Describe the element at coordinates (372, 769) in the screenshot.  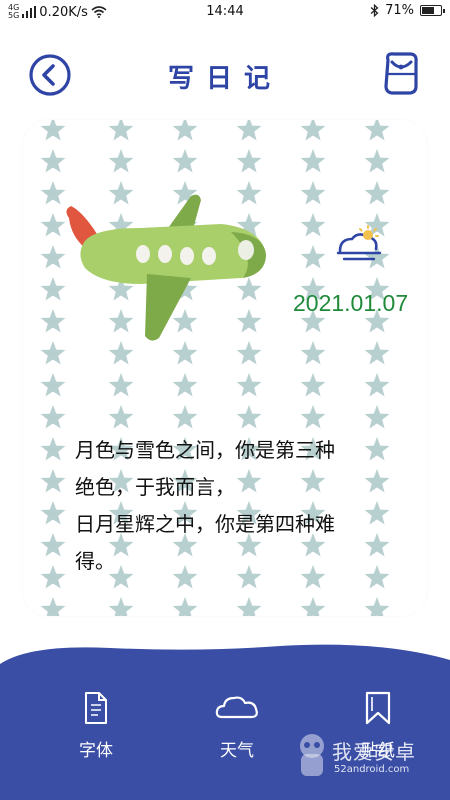
I see `watermark-url: 52android.com` at that location.